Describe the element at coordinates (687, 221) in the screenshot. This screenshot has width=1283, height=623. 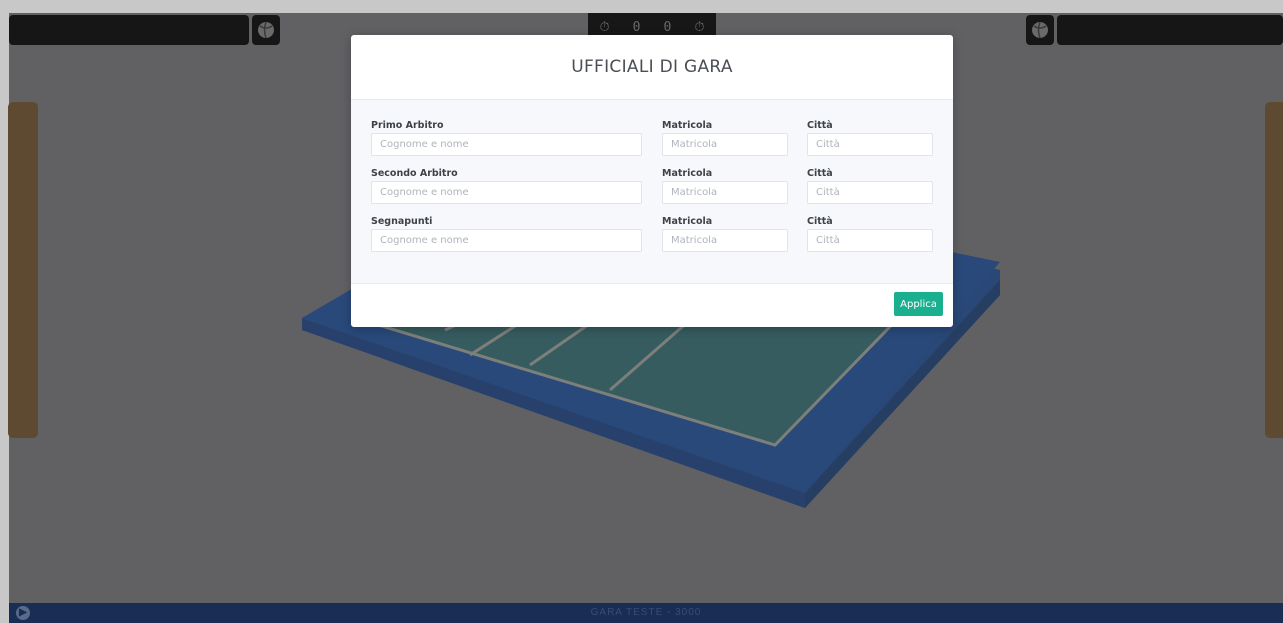
I see `scorer-matricola-label: Matricola` at that location.